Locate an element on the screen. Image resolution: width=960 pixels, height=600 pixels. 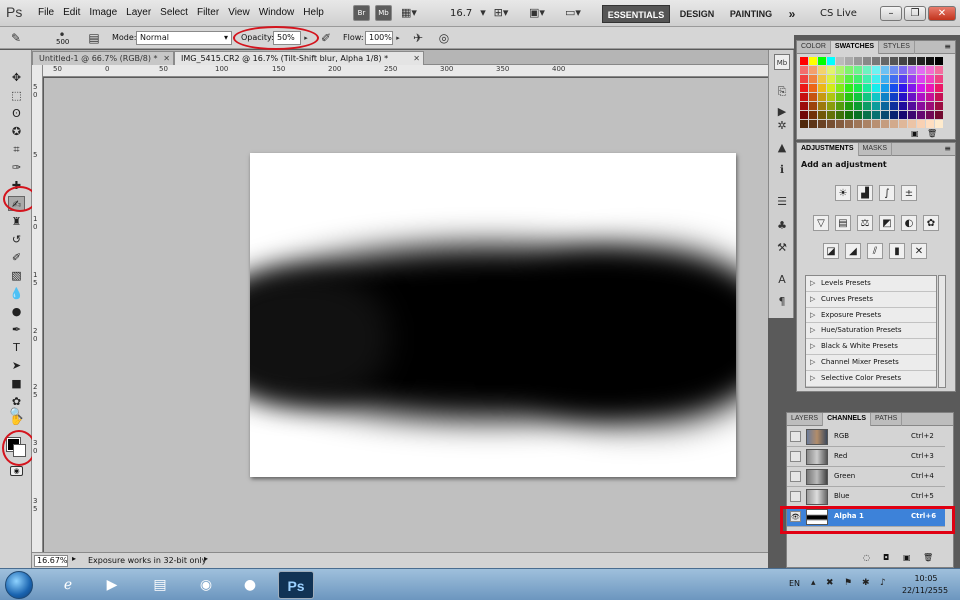
restore-button: ❐ is located at coordinates (915, 13).